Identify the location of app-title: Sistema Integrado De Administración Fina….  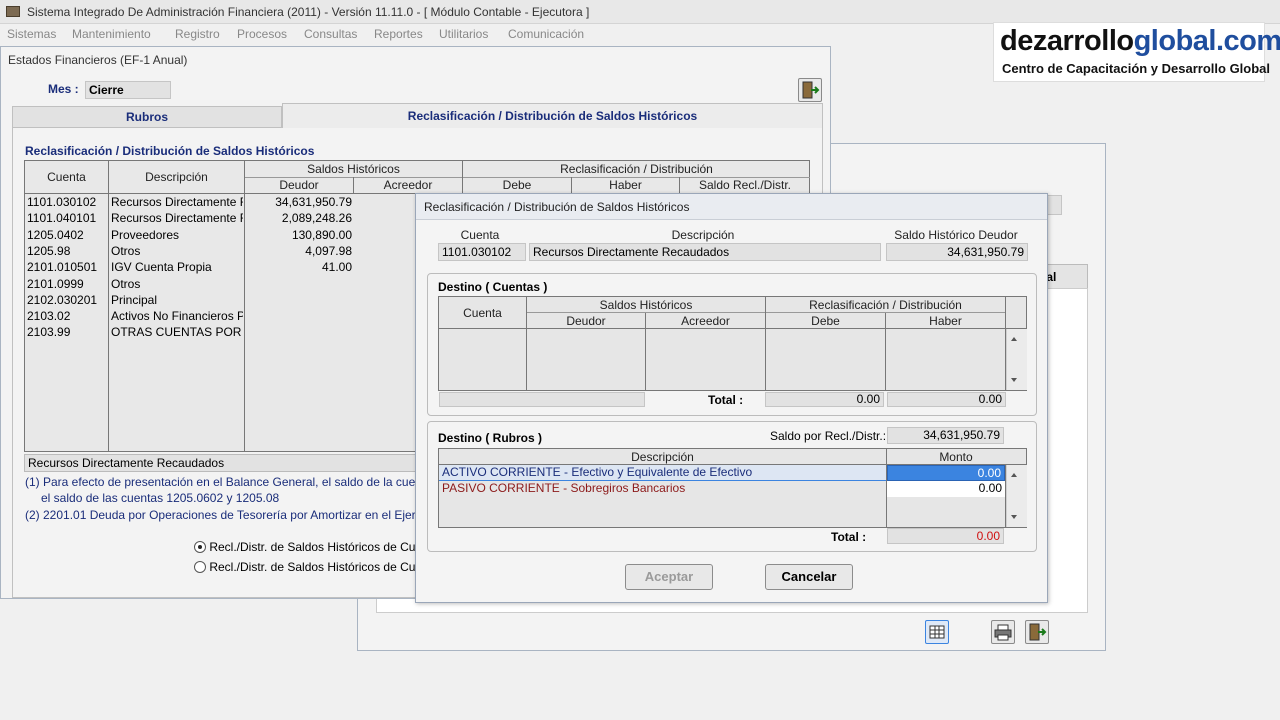
(308, 12).